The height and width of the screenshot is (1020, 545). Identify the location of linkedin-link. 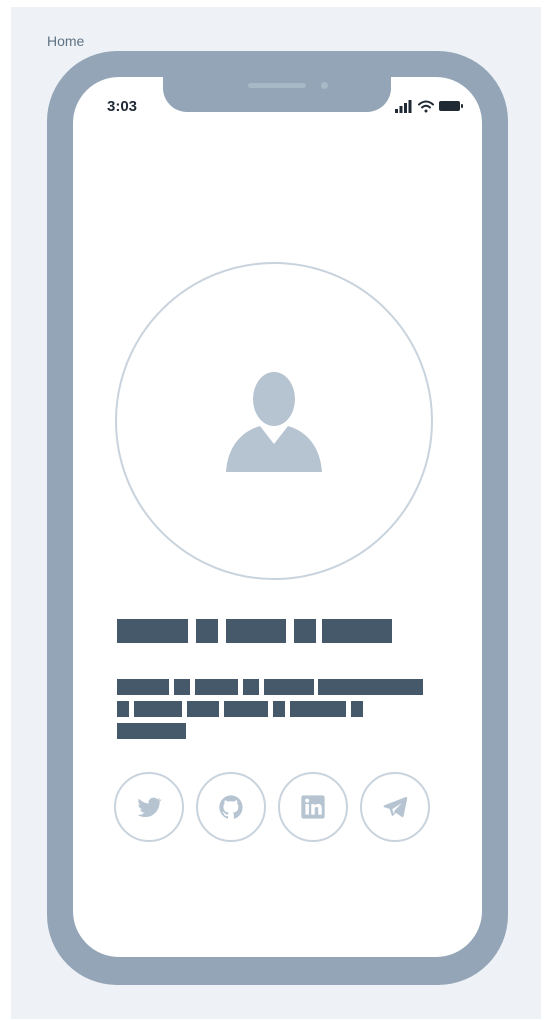
(313, 807).